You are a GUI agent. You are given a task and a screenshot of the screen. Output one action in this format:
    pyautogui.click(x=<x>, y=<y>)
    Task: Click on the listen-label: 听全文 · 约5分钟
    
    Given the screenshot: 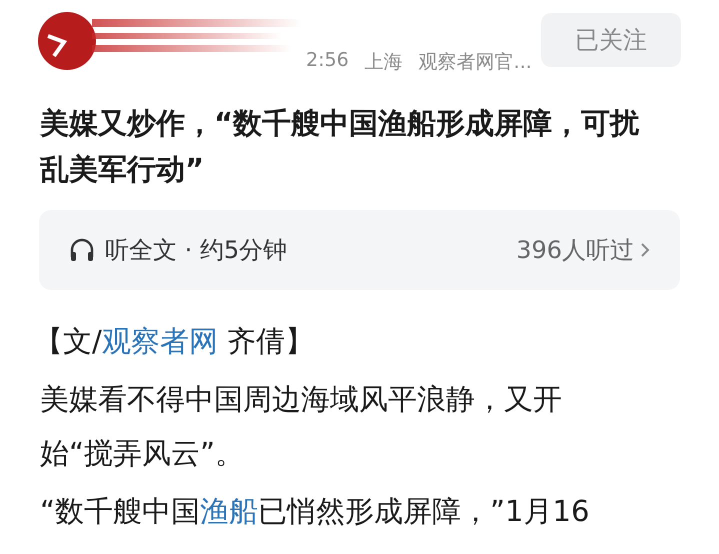 What is the action you would take?
    pyautogui.click(x=196, y=250)
    